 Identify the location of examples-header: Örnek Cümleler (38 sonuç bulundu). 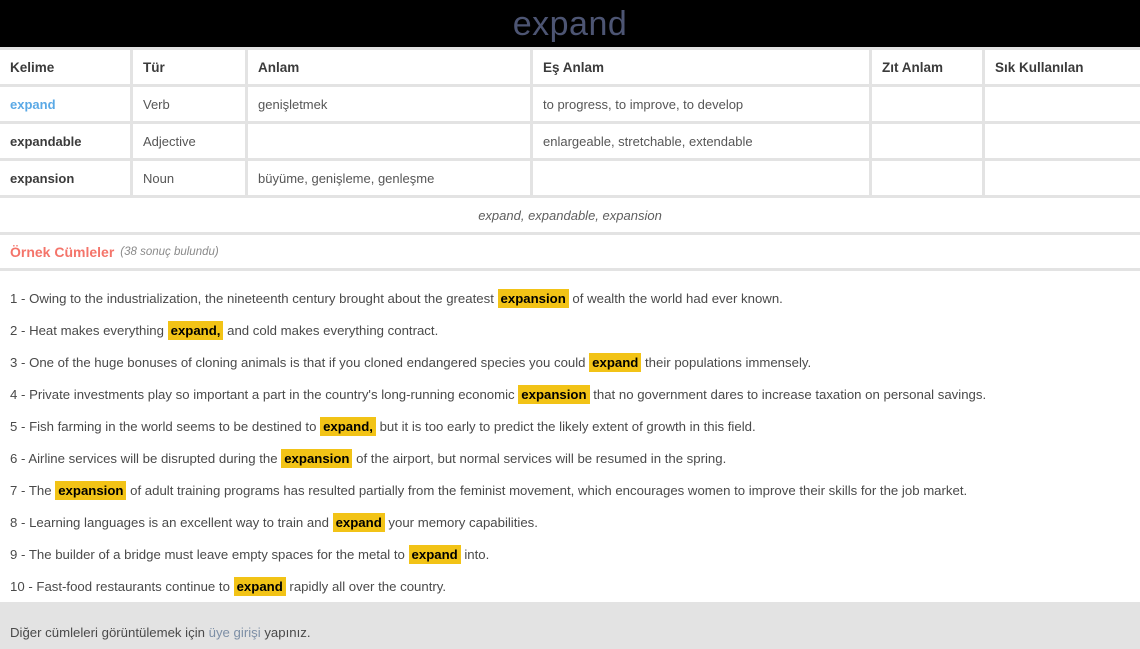
(570, 251).